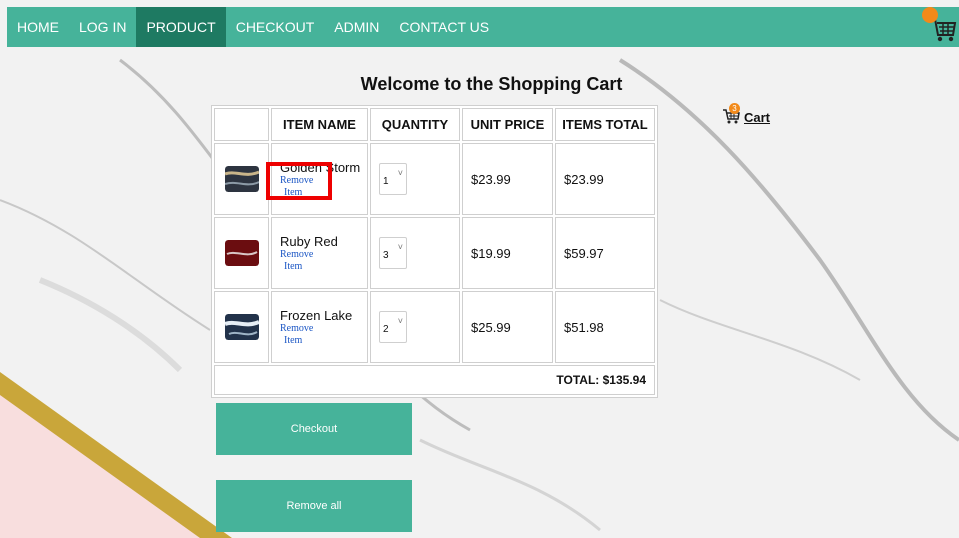  I want to click on total-row: TOTAL: $135.94, so click(434, 380).